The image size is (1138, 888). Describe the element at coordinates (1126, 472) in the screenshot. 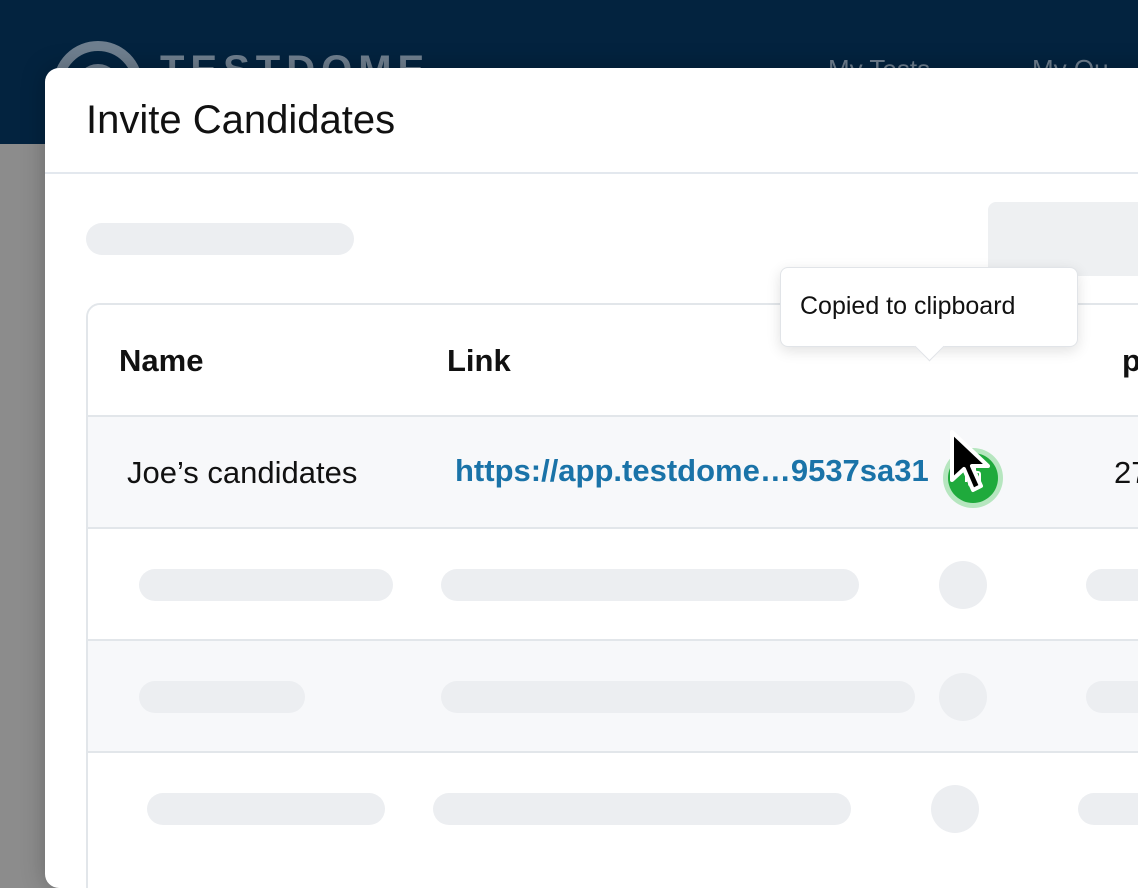

I see `row-extra-value: 27` at that location.